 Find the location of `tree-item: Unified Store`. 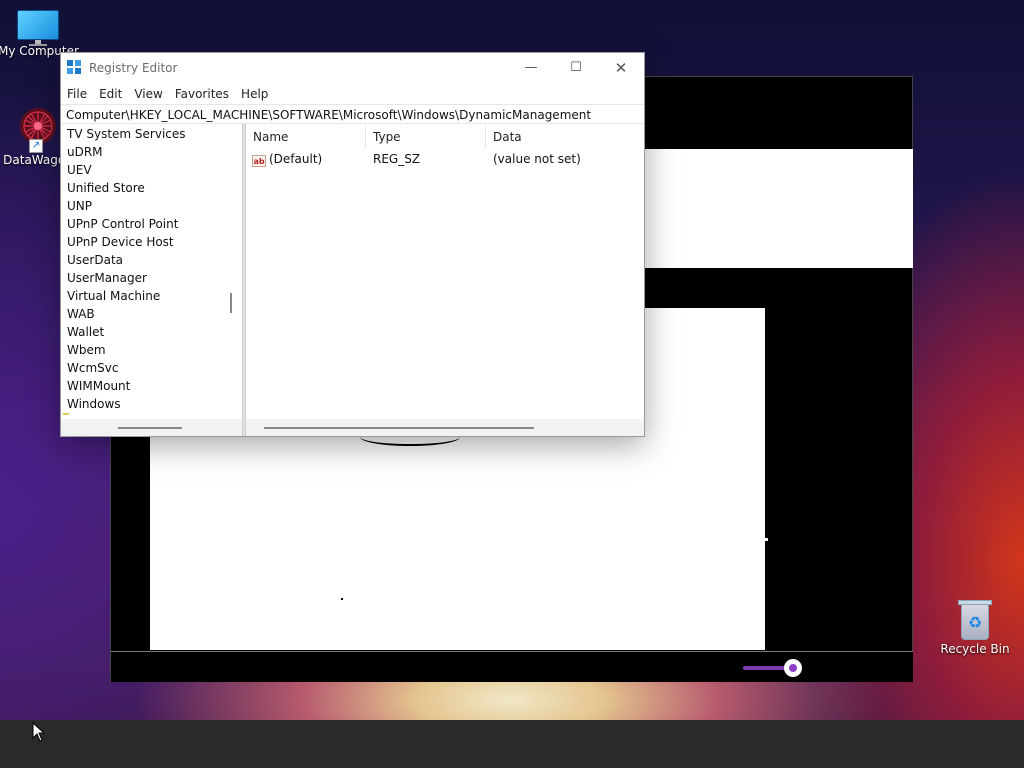

tree-item: Unified Store is located at coordinates (106, 188).